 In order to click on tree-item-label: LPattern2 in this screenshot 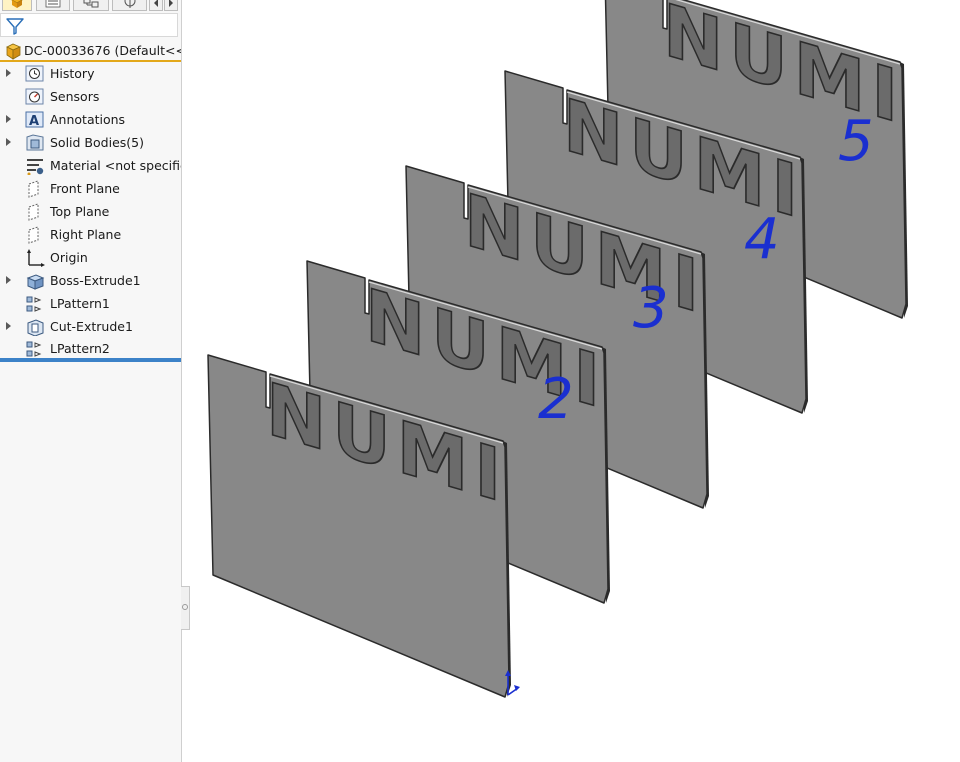, I will do `click(80, 348)`.